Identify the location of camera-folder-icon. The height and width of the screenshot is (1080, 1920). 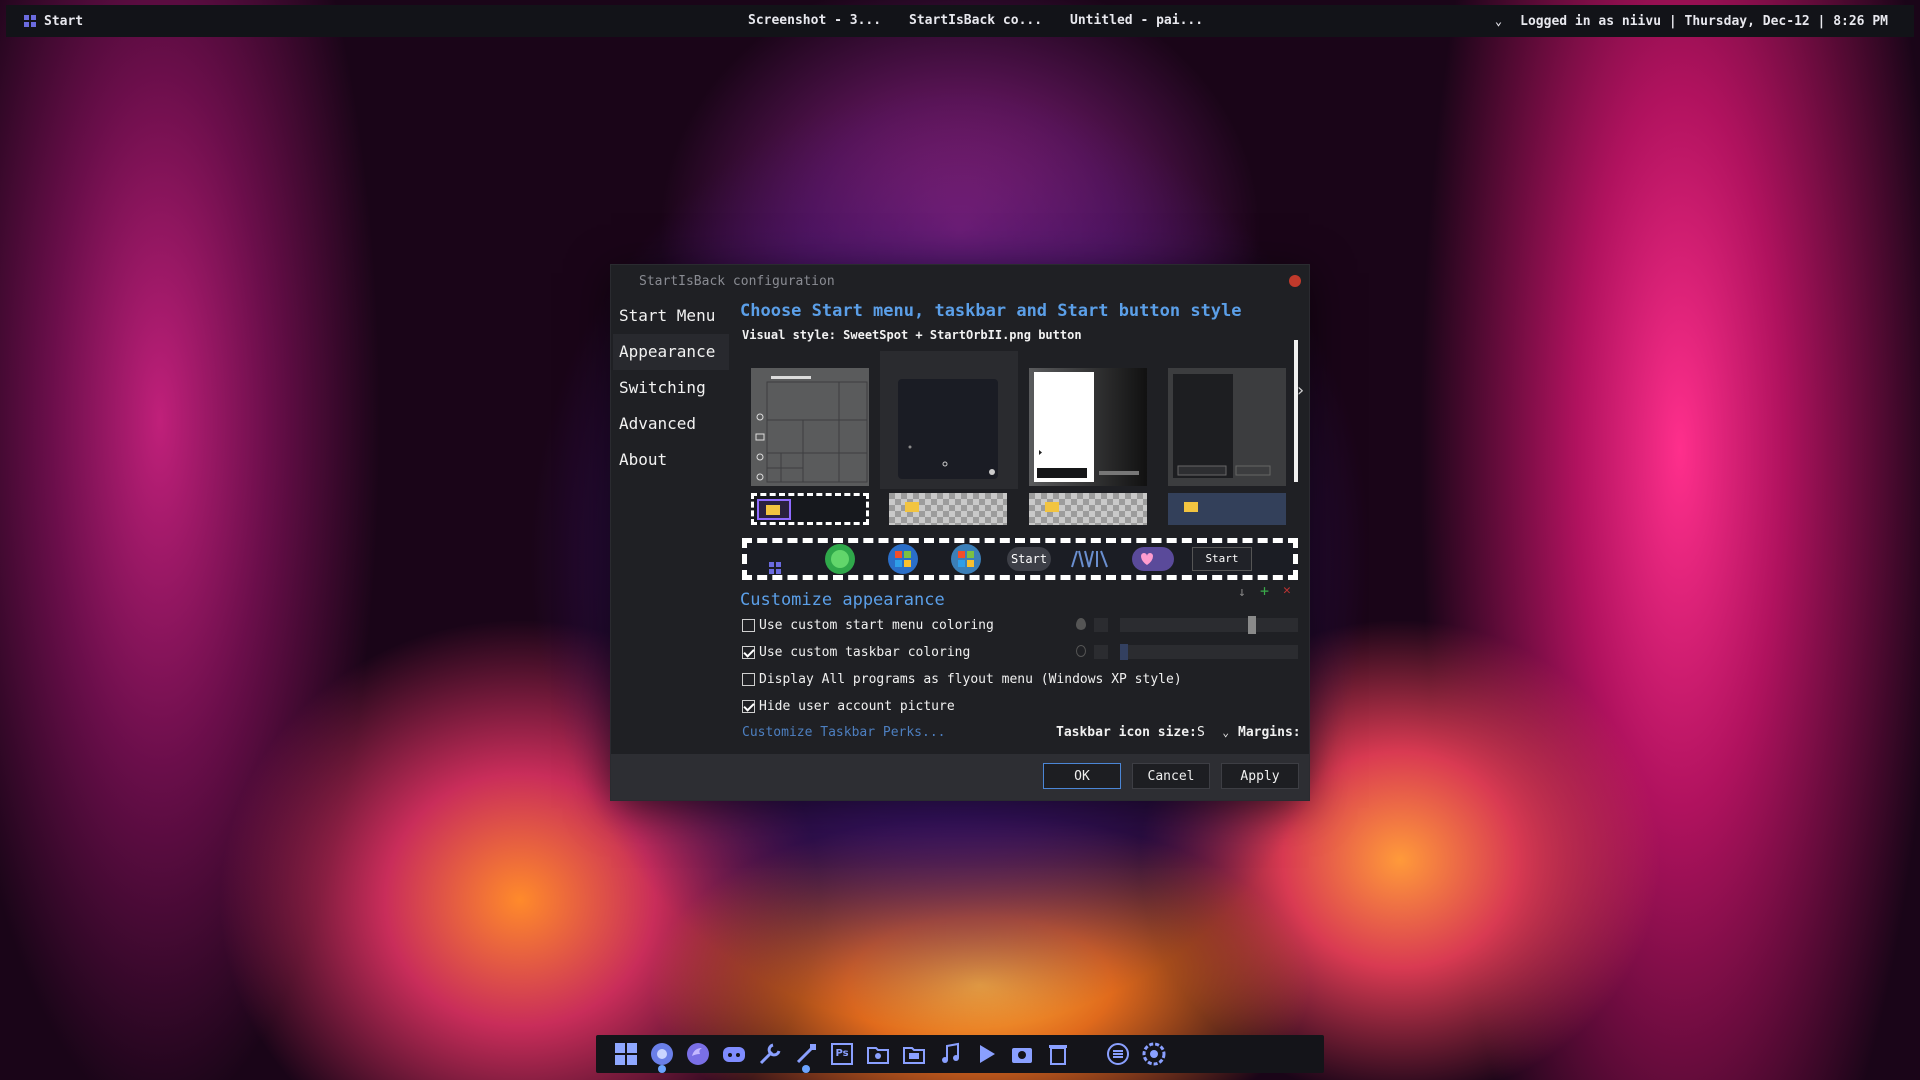
(878, 1054).